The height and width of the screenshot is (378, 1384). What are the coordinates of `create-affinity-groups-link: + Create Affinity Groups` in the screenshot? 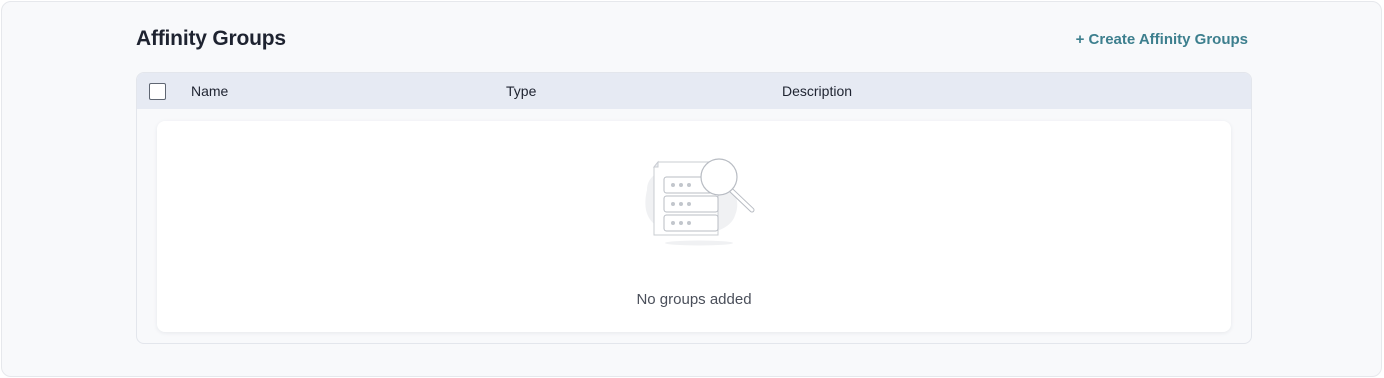 It's located at (1162, 39).